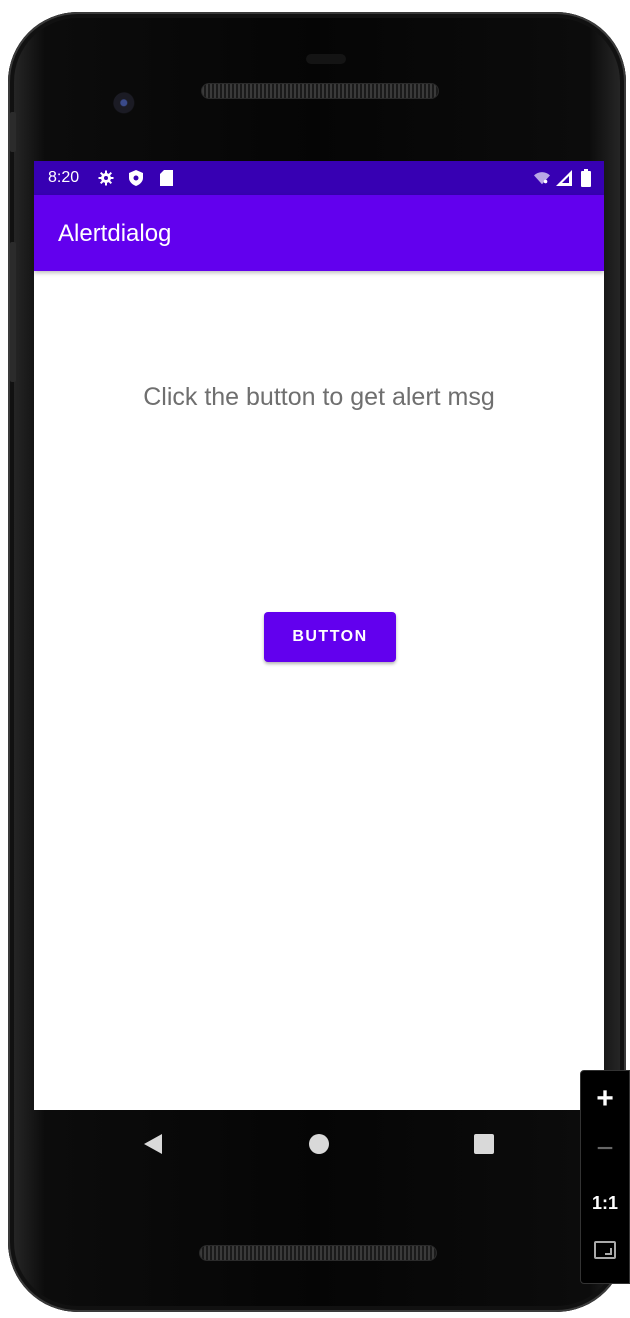 This screenshot has height=1318, width=630. Describe the element at coordinates (605, 1177) in the screenshot. I see `emulator-zoom-controls: + − 1:1` at that location.